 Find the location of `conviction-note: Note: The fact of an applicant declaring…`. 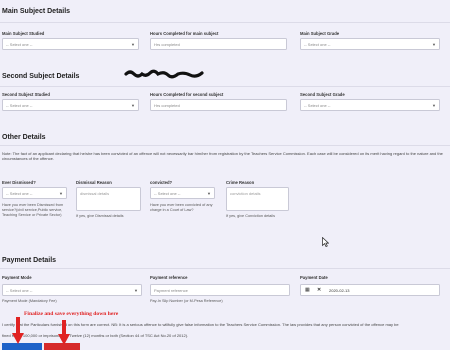

conviction-note: Note: The fact of an applicant declaring… is located at coordinates (222, 156).